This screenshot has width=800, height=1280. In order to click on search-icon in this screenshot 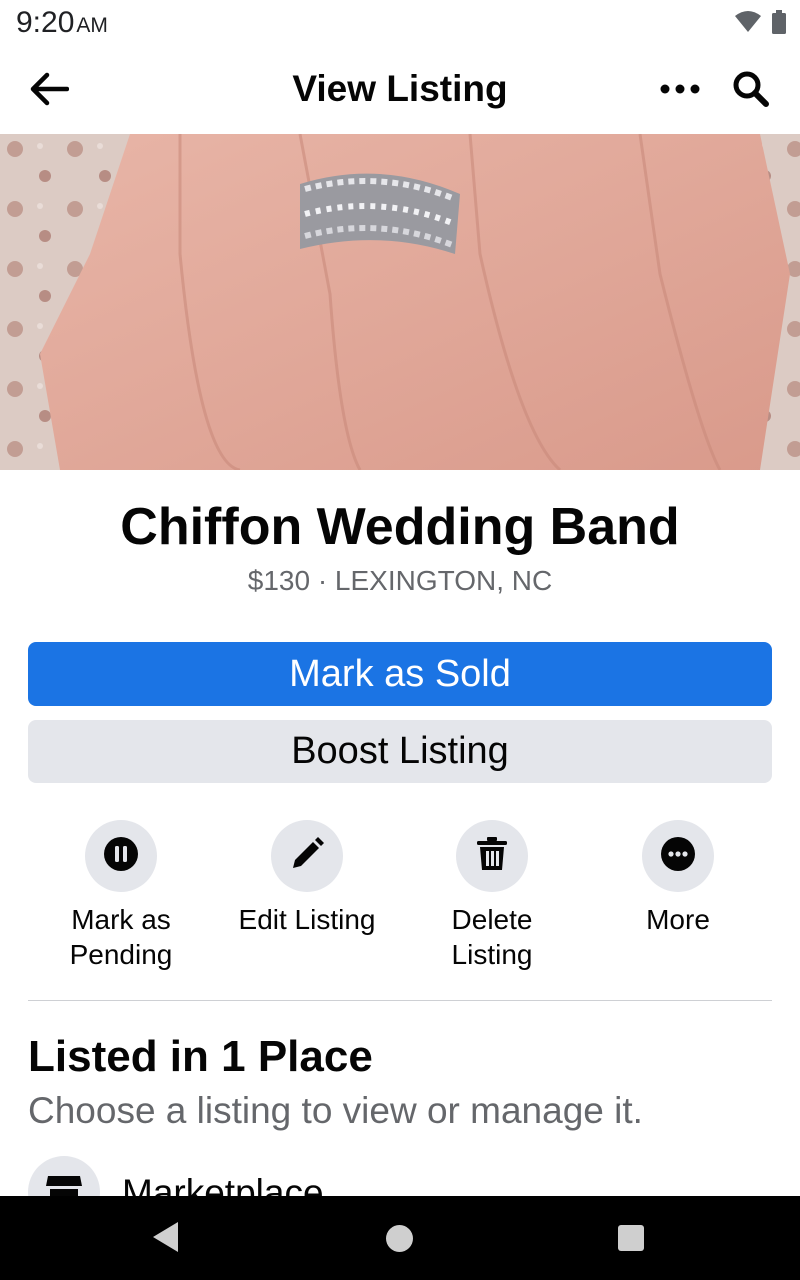, I will do `click(751, 91)`.